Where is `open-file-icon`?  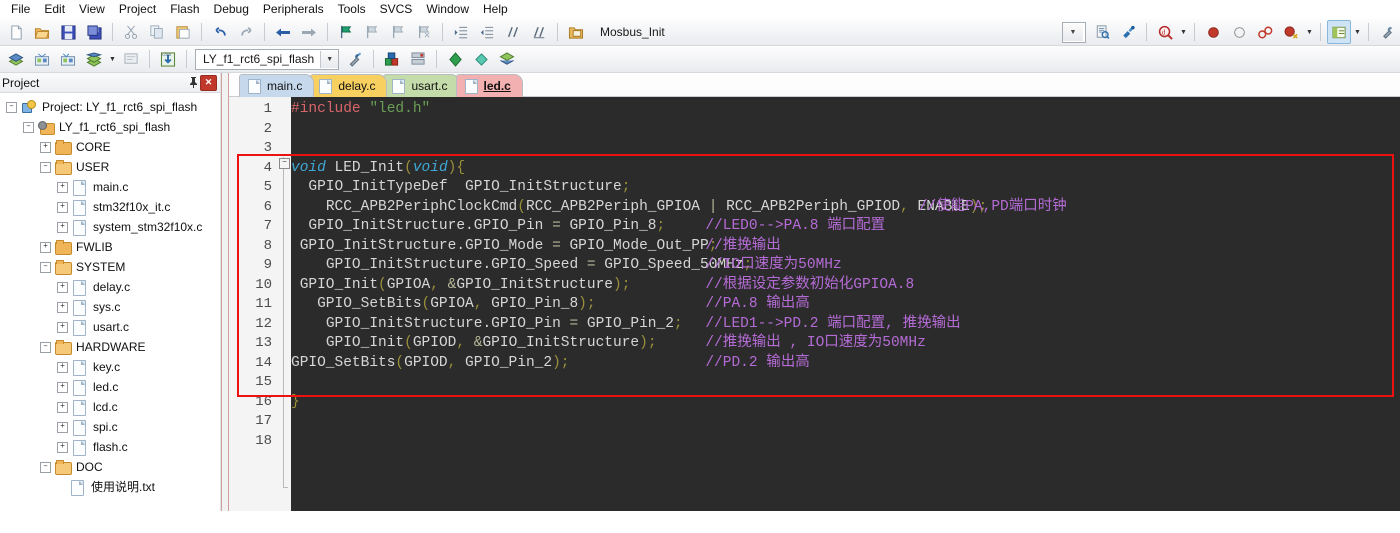
open-file-icon is located at coordinates (42, 32).